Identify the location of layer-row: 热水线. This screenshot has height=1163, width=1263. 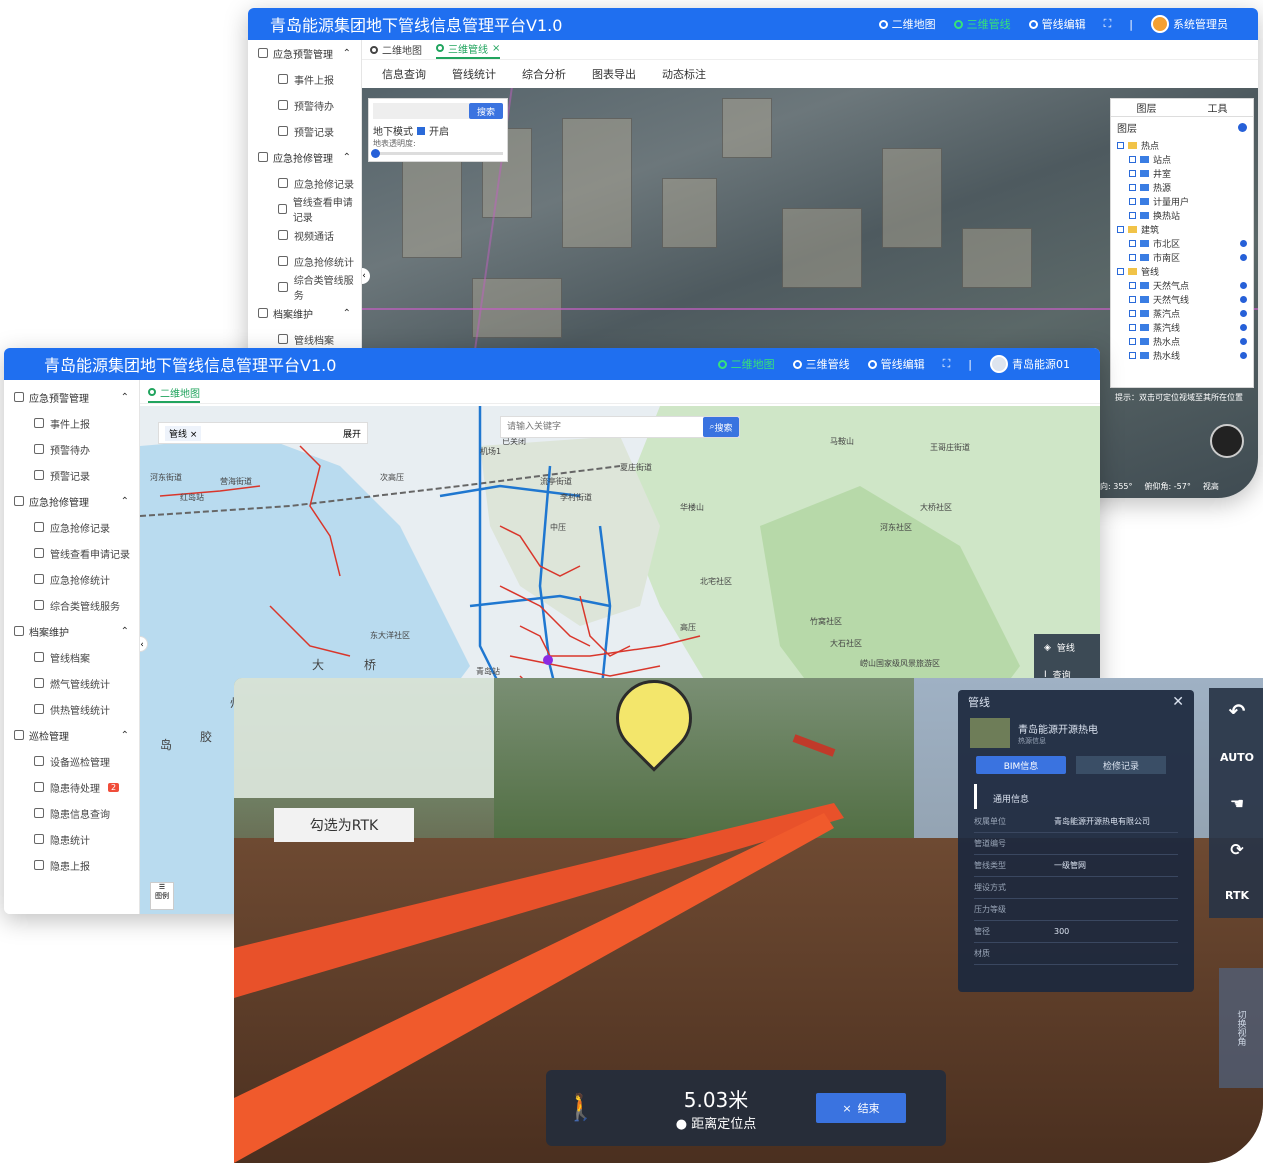
(1182, 355).